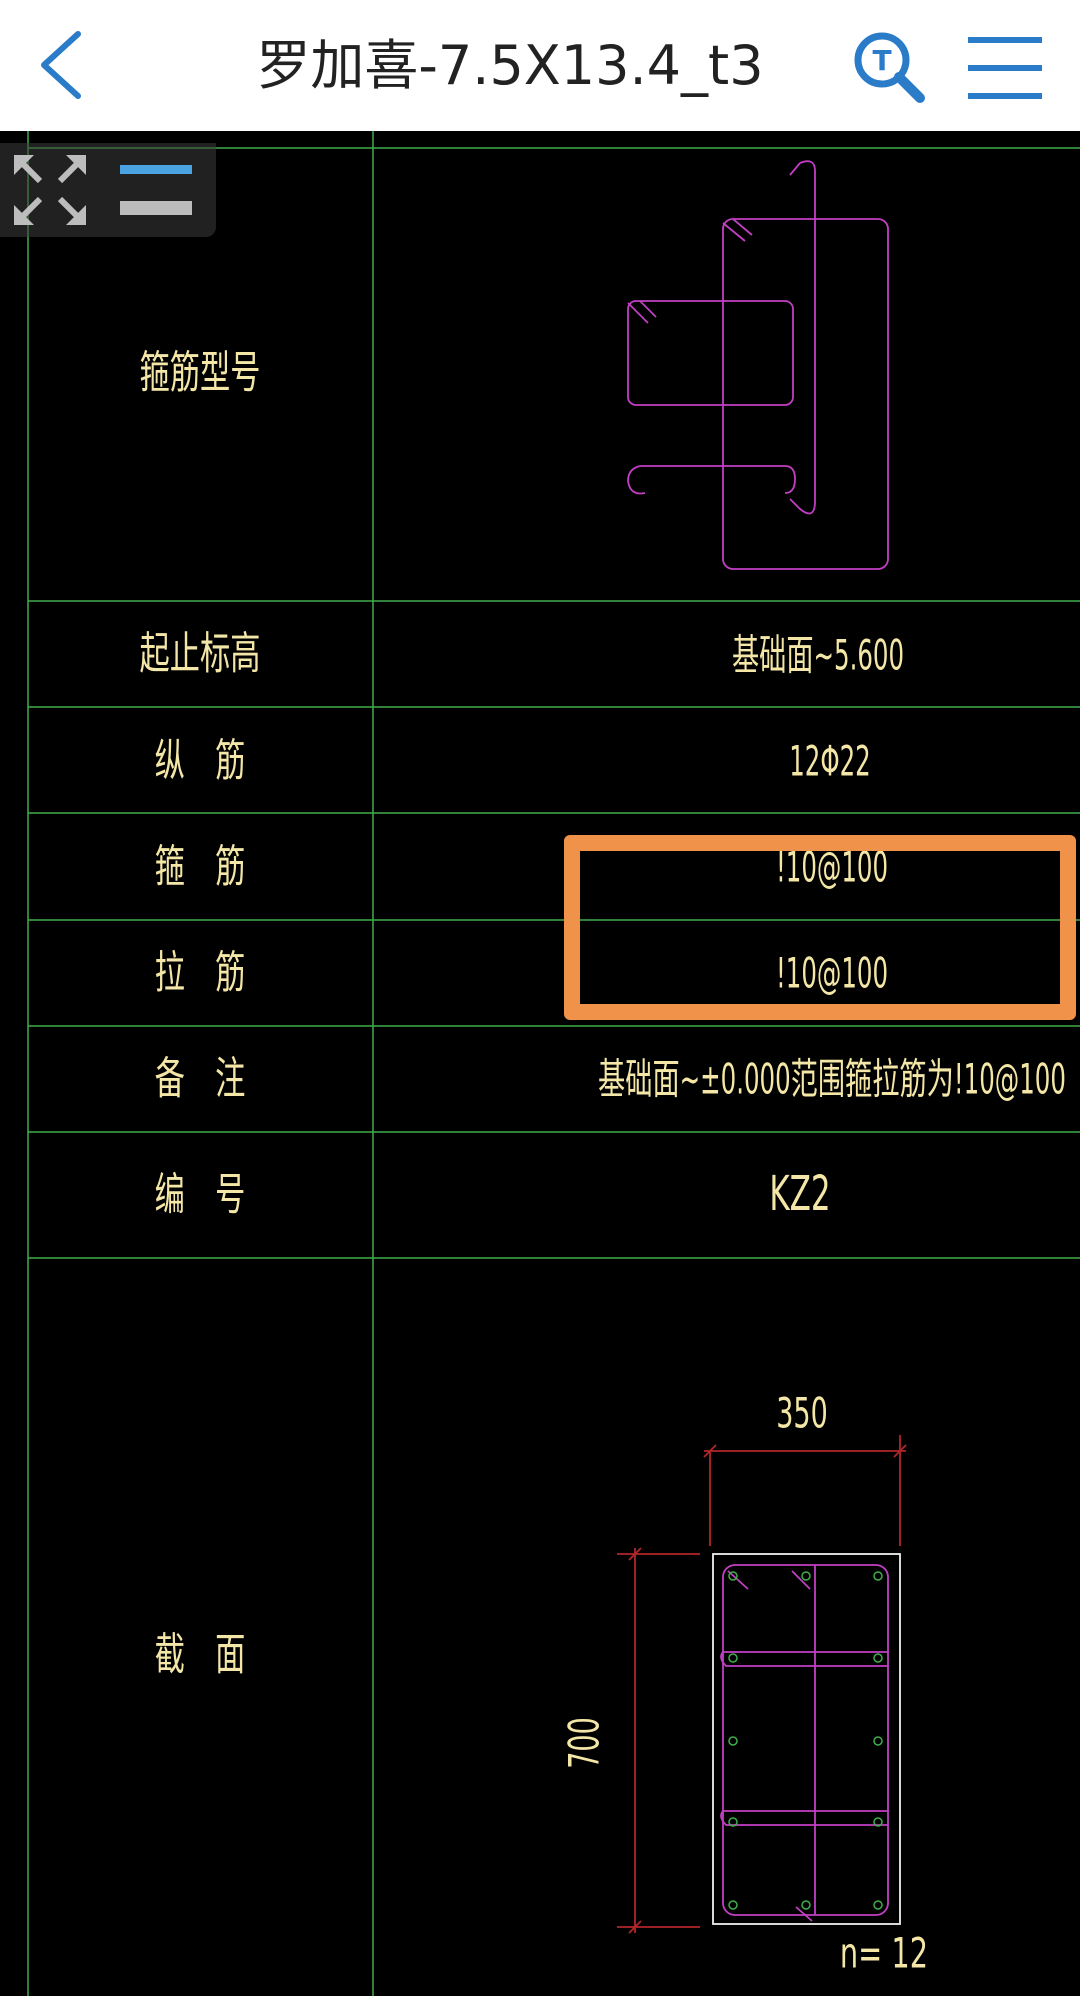 The image size is (1080, 1996). What do you see at coordinates (820, 927) in the screenshot?
I see `highlight-box` at bounding box center [820, 927].